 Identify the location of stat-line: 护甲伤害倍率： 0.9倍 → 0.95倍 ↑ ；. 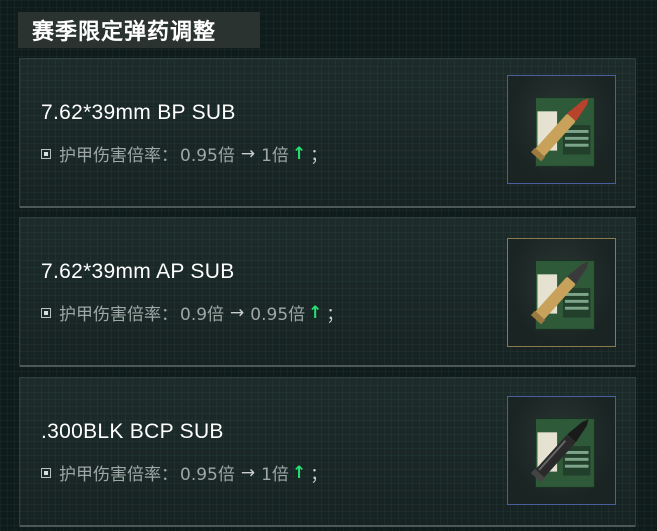
(192, 312).